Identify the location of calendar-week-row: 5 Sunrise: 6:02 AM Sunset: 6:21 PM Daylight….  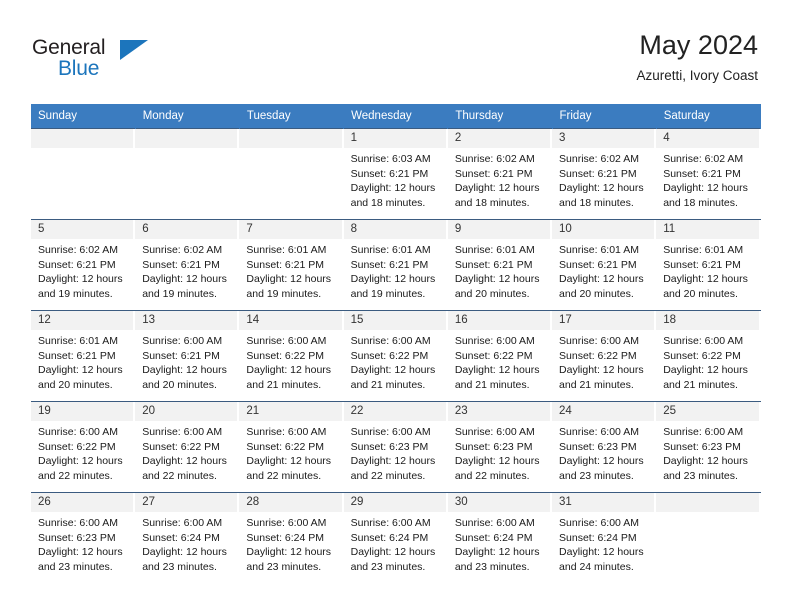
(396, 265).